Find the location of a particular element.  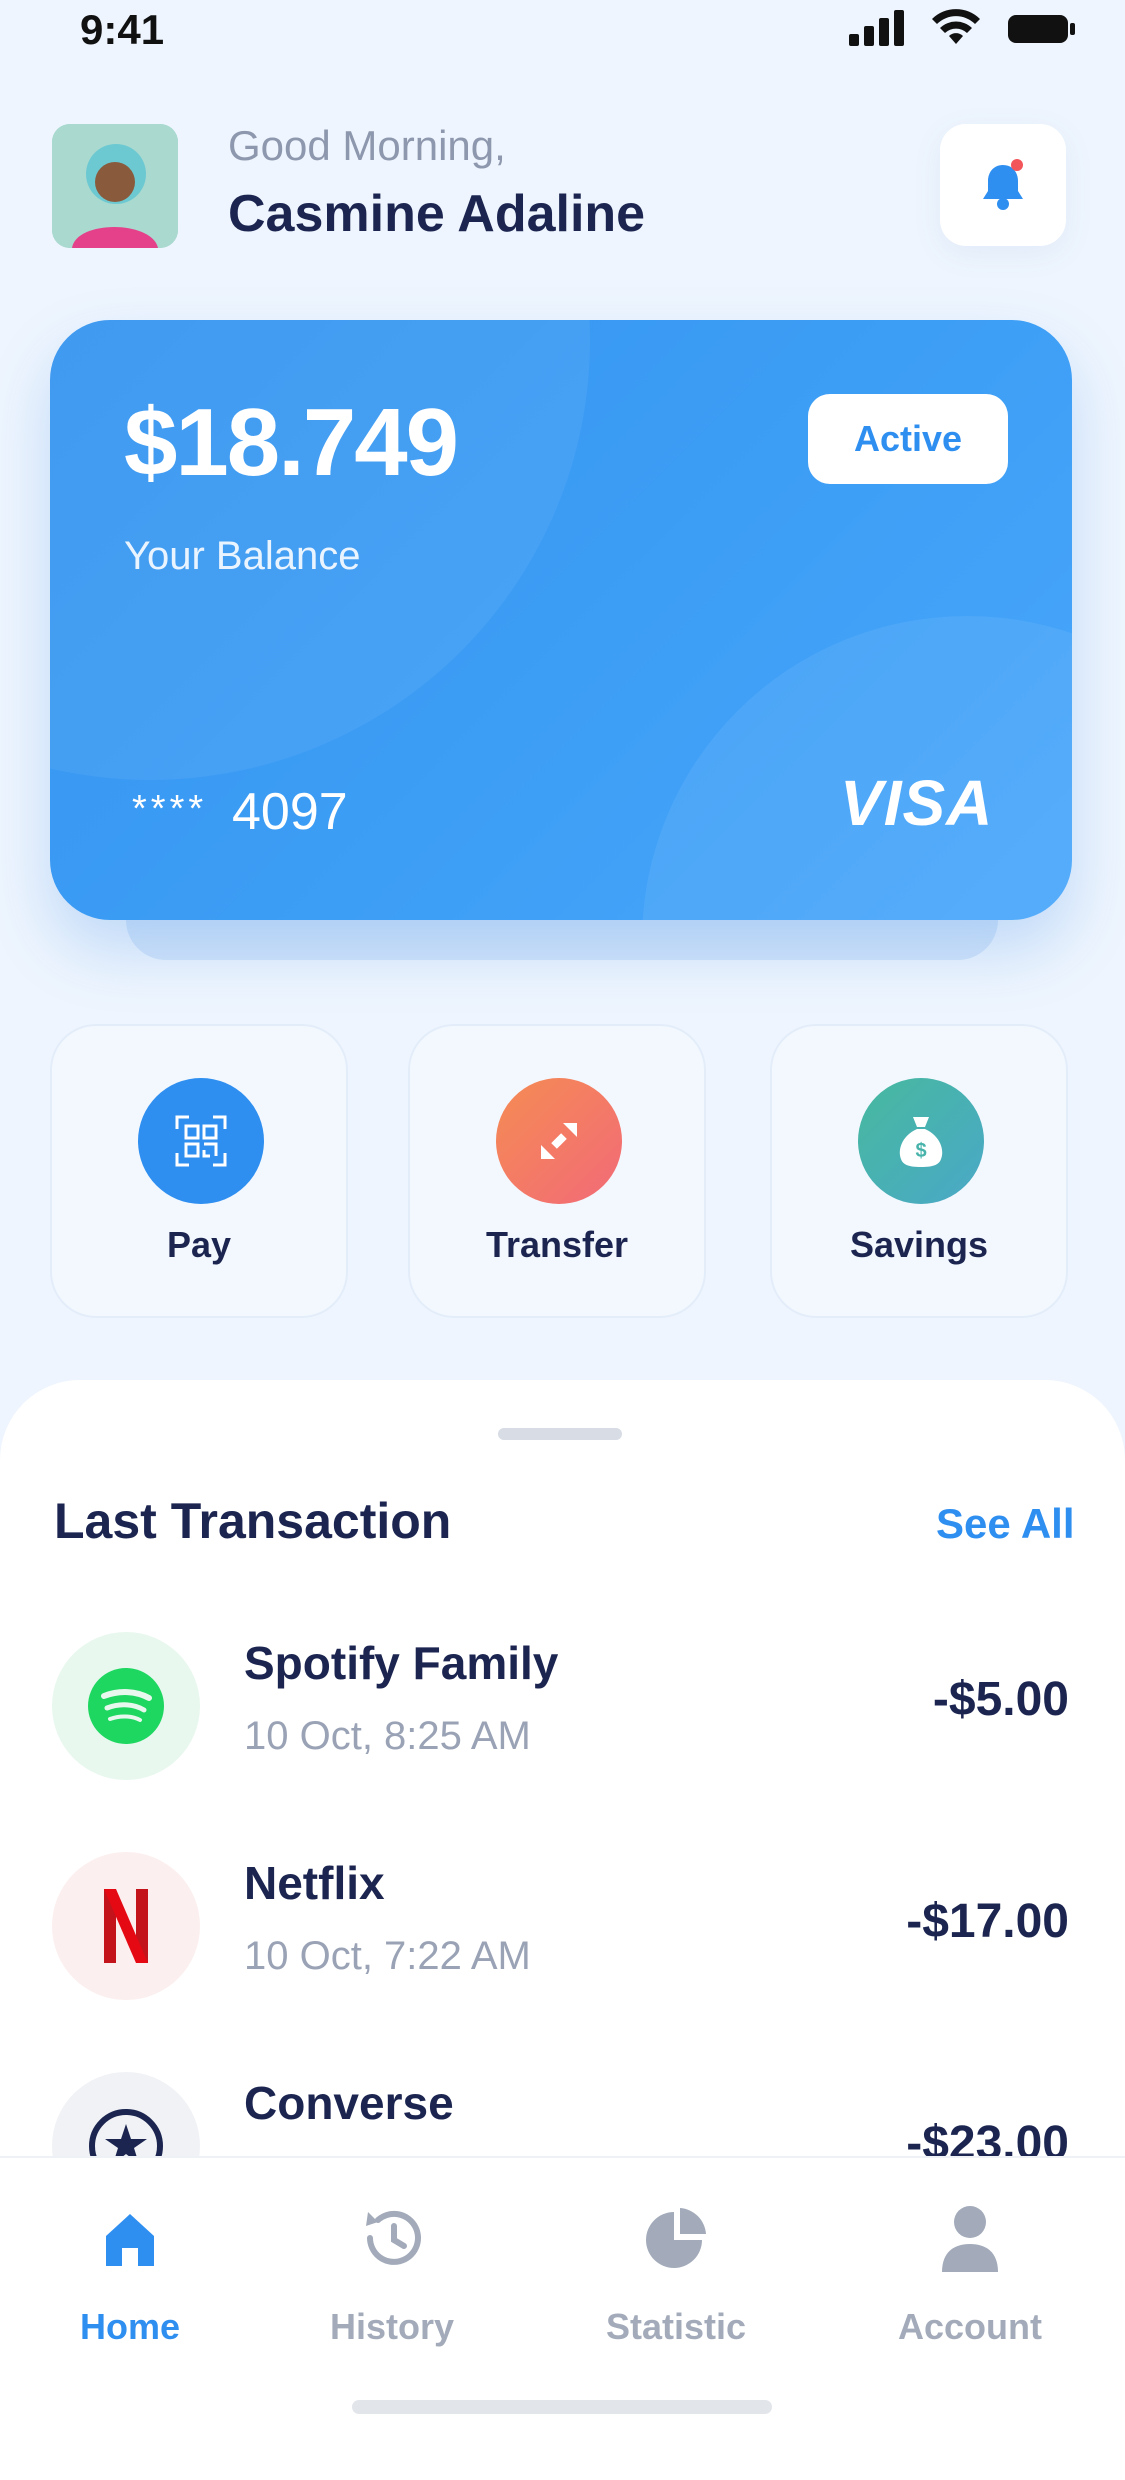

transfer-arrows-icon is located at coordinates (559, 1141).